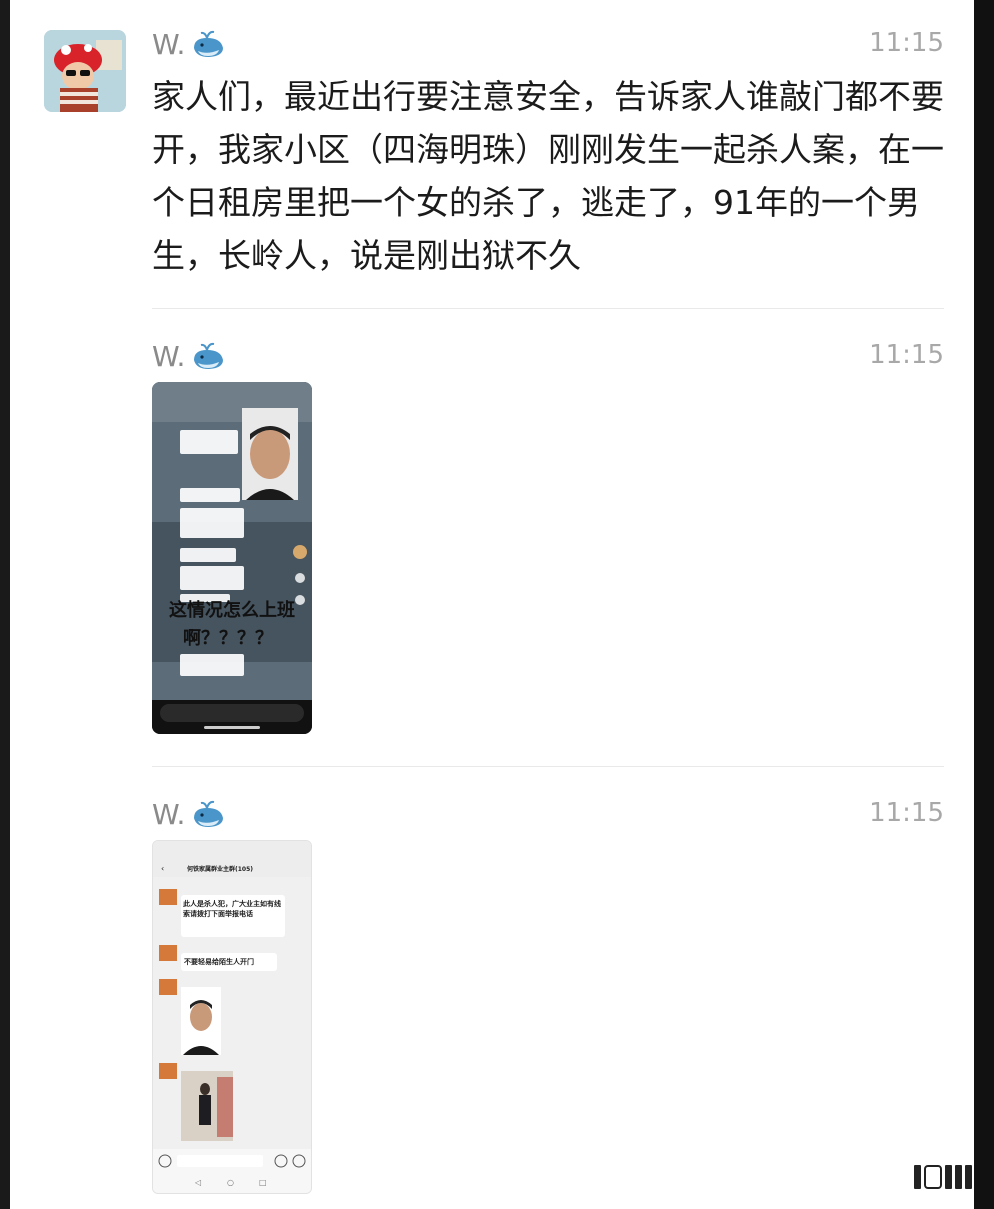 The image size is (994, 1209). I want to click on video-caption-line2: 啊？？？？, so click(228, 638).